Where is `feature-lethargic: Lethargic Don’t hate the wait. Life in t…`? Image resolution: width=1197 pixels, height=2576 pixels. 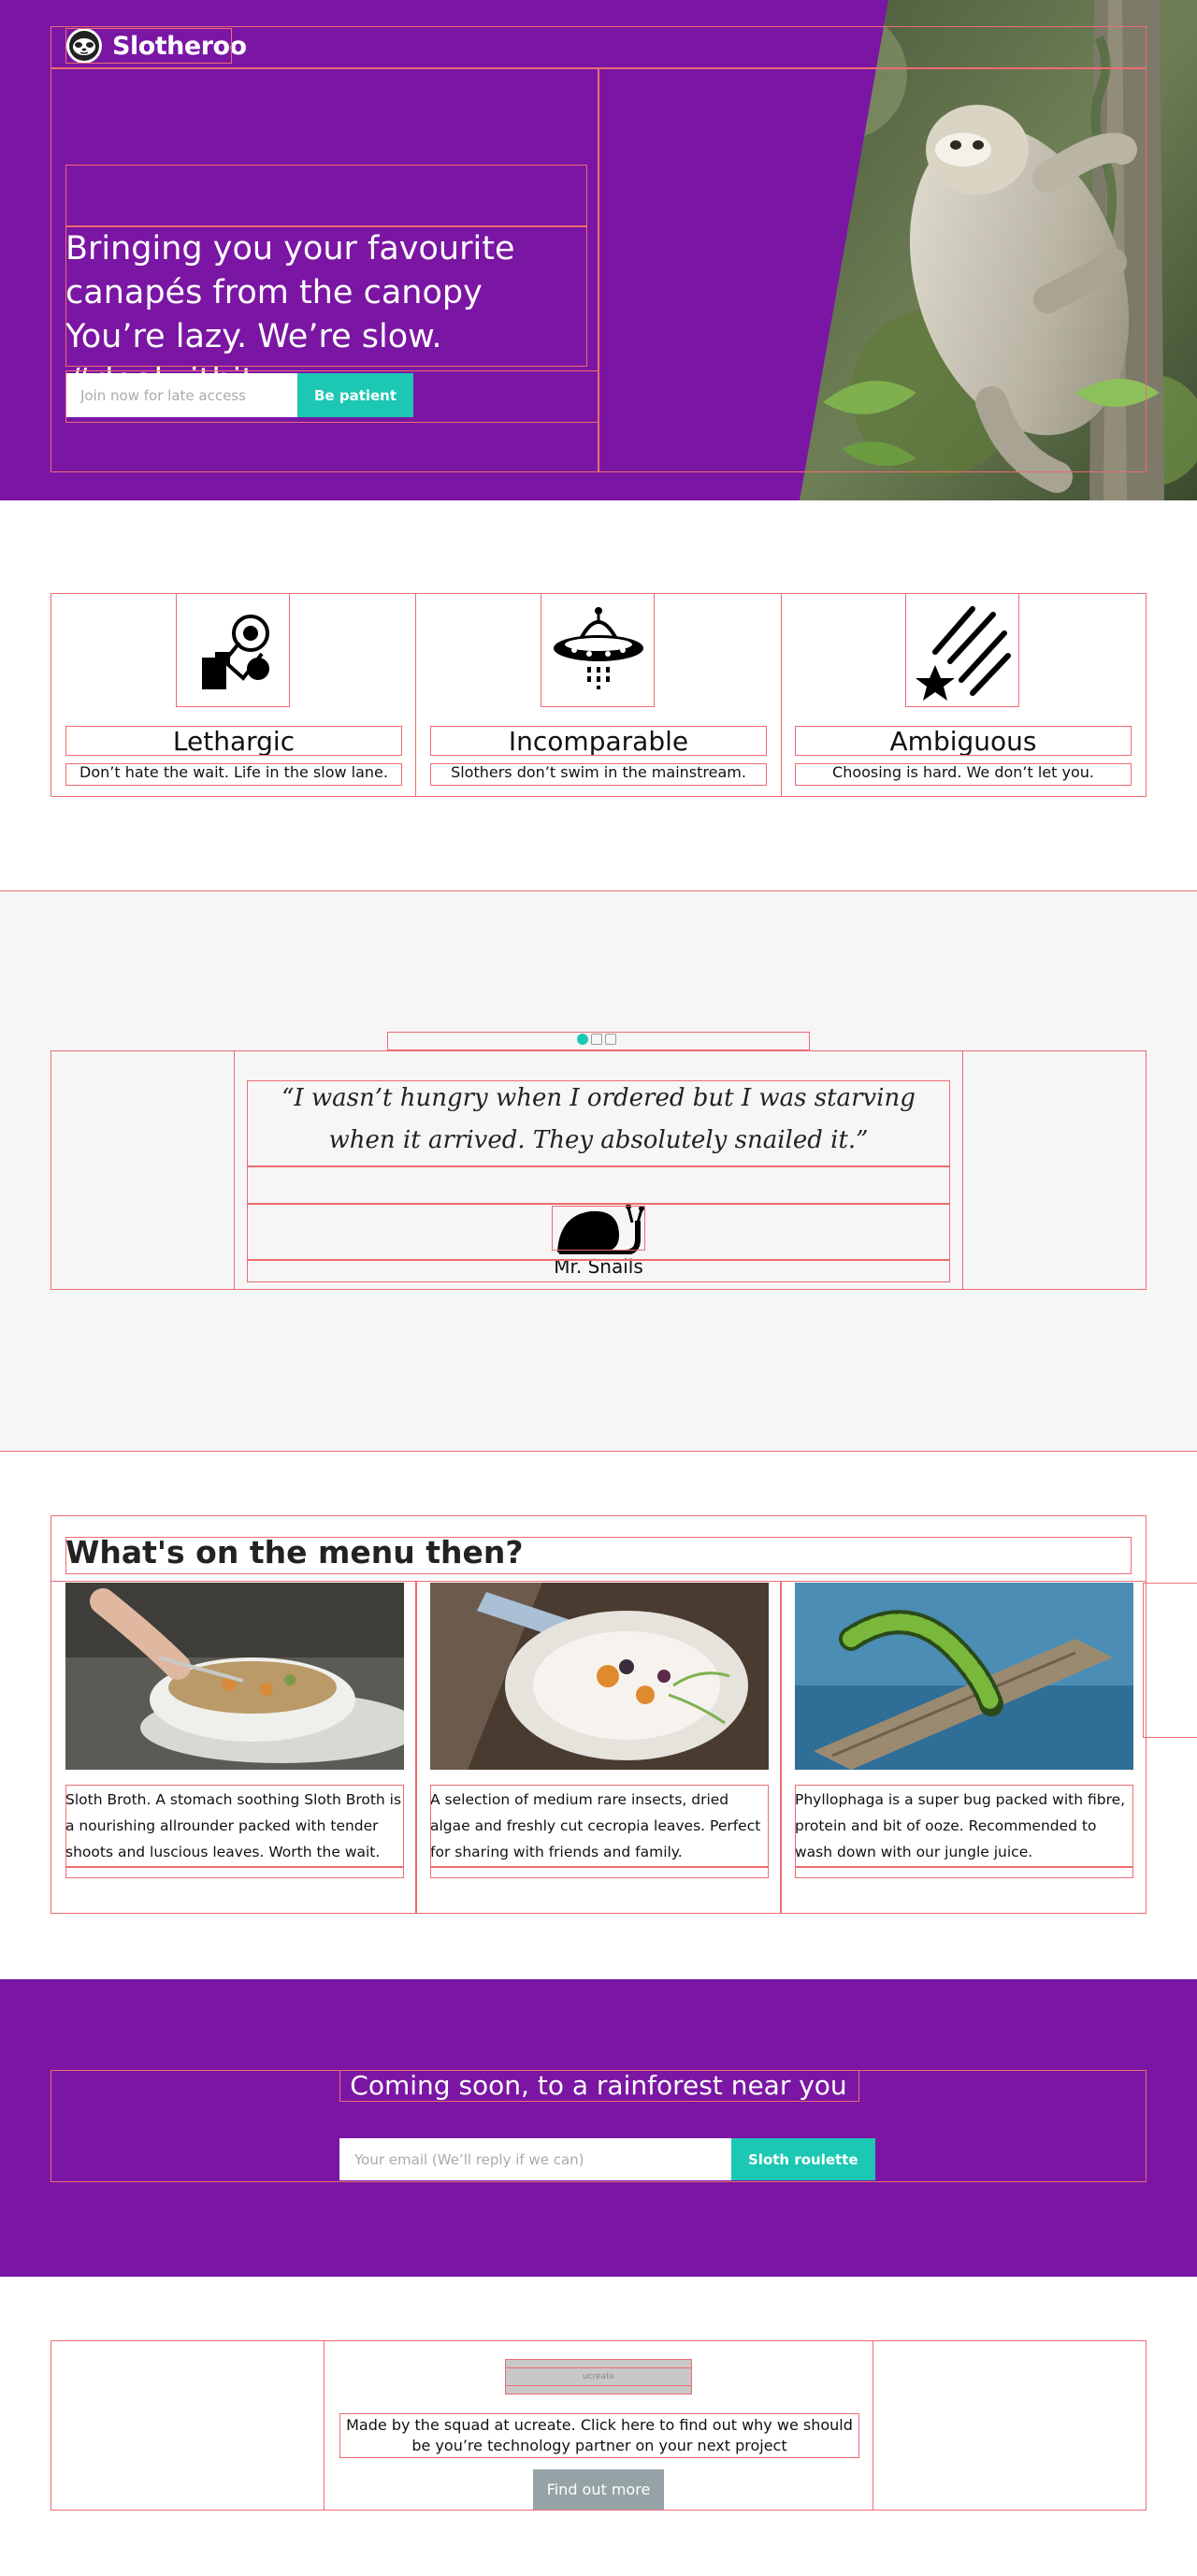
feature-lethargic: Lethargic Don’t hate the wait. Life in t… is located at coordinates (233, 688).